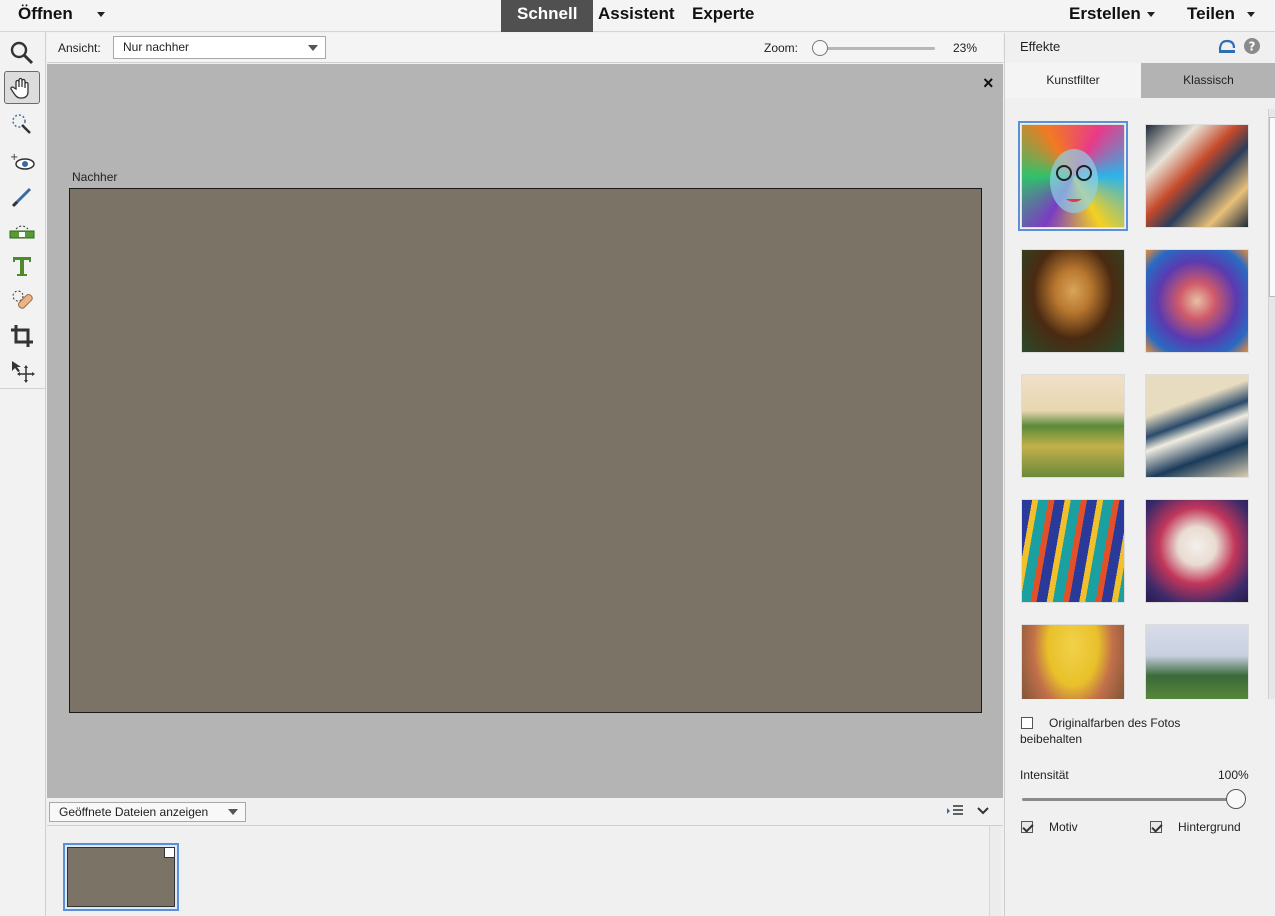 This screenshot has height=916, width=1275. Describe the element at coordinates (79, 48) in the screenshot. I see `view-label: Ansicht:` at that location.